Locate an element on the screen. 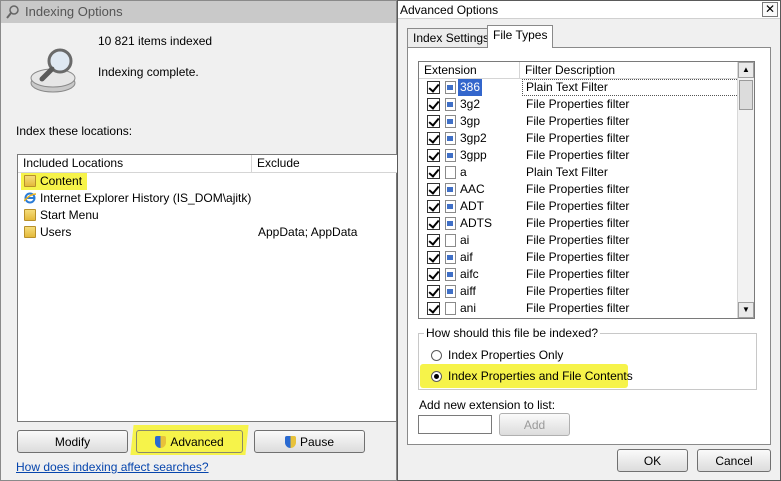  file-type-row: aiff File Properties filter is located at coordinates (579, 291).